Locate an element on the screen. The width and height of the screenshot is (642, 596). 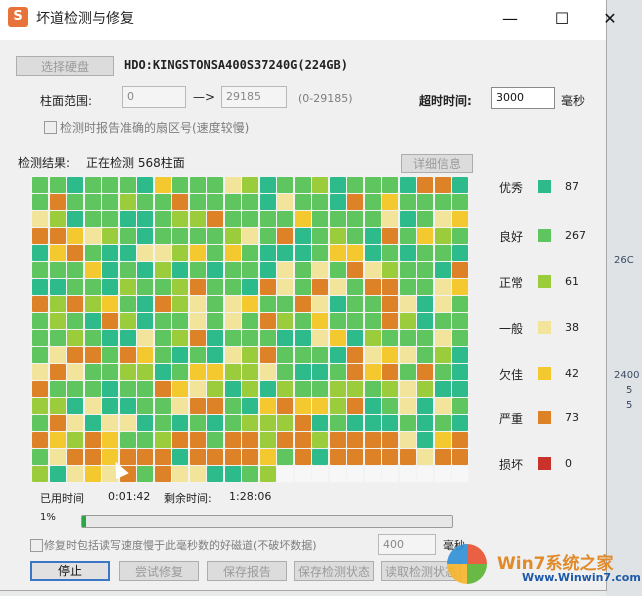
progress-bar is located at coordinates (267, 521).